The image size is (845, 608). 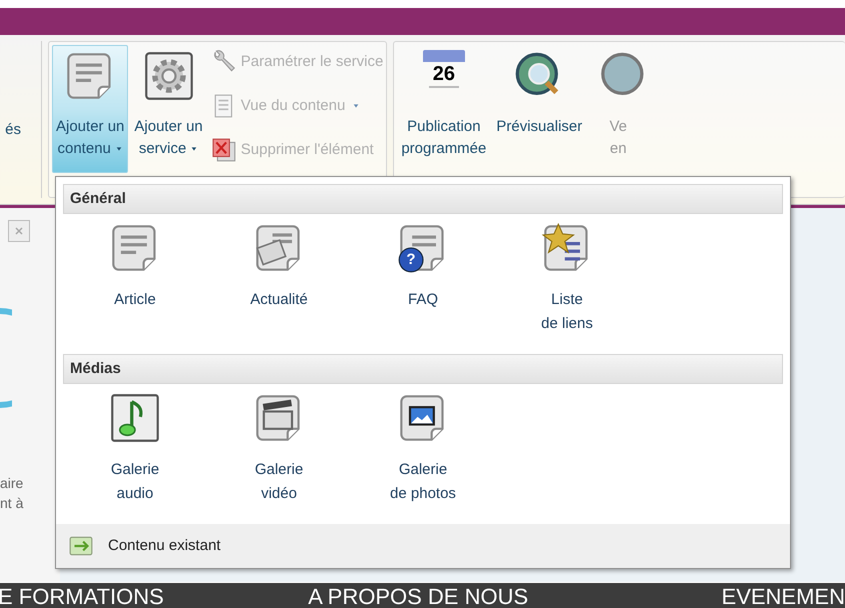 I want to click on menu-footer-item: Contenu existant, so click(x=423, y=546).